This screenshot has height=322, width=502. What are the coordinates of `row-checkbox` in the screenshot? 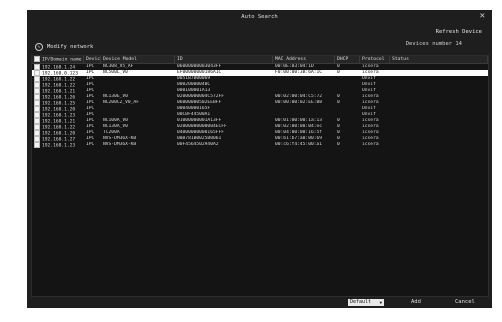 It's located at (37, 145).